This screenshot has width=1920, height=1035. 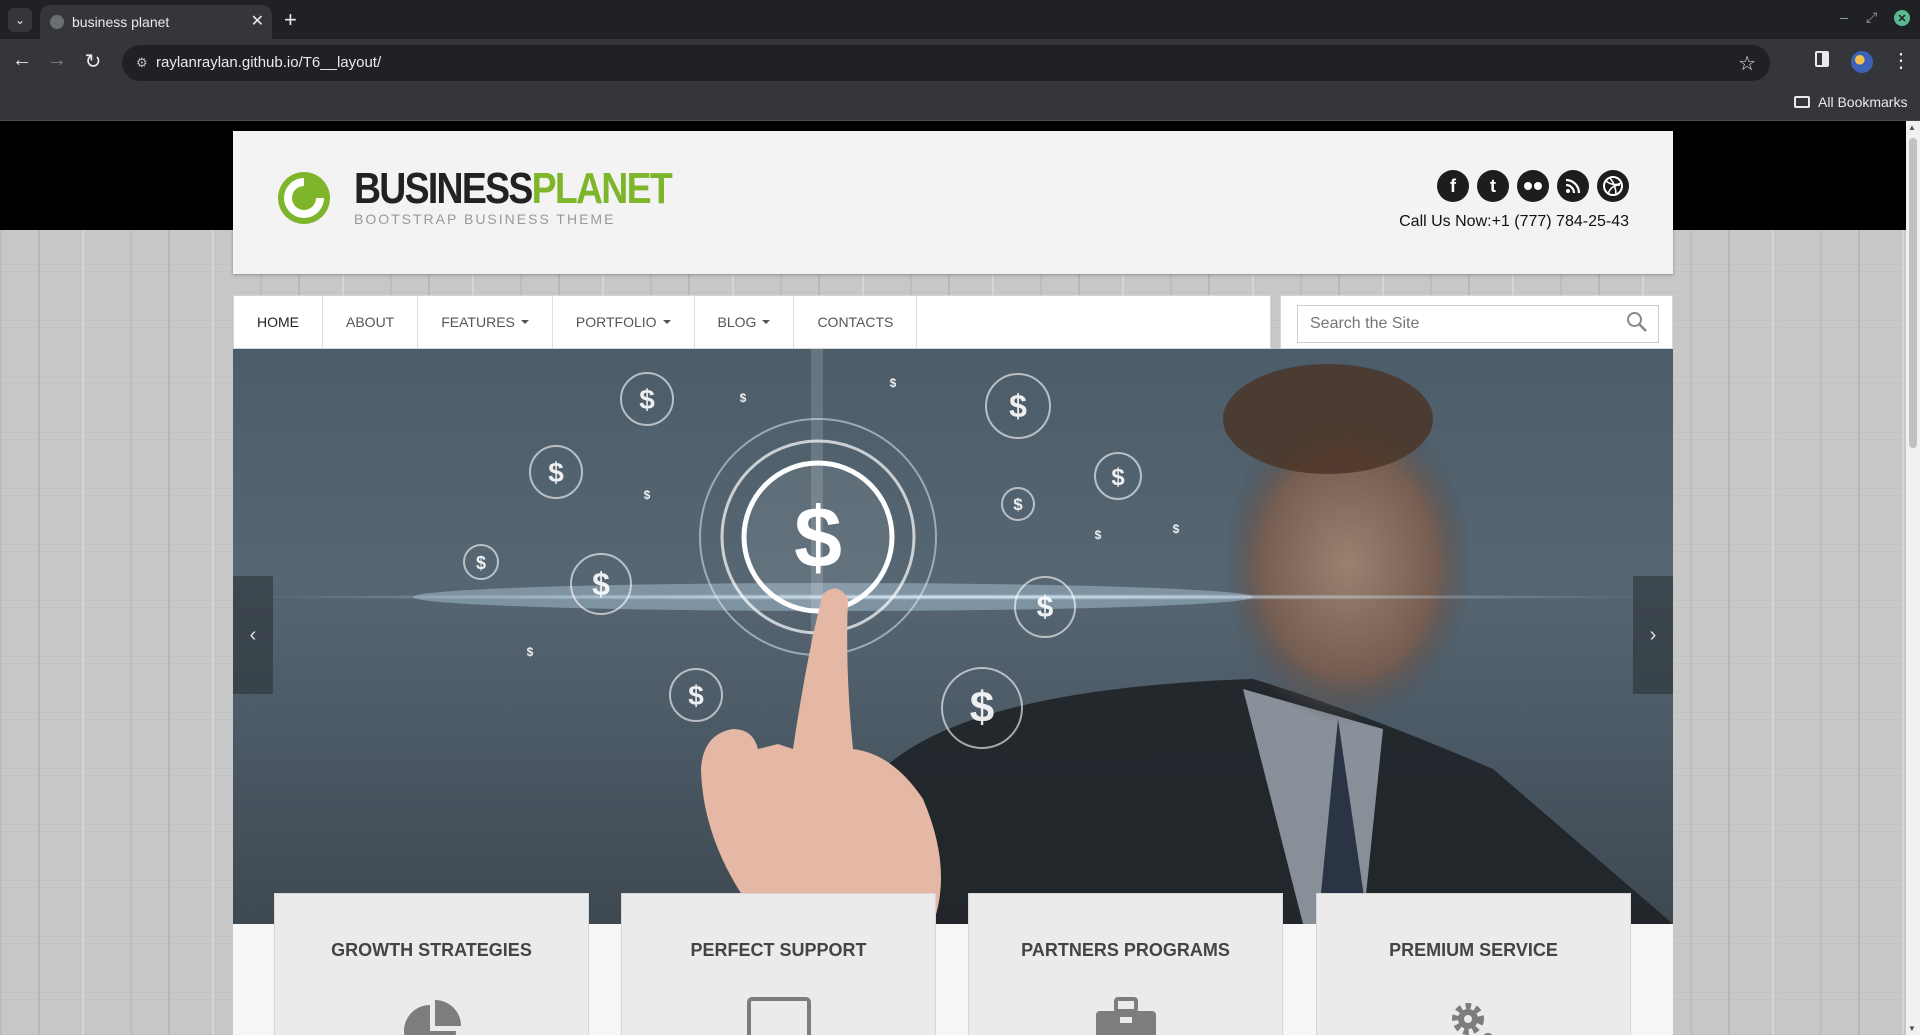 What do you see at coordinates (1573, 186) in the screenshot?
I see `rss-icon` at bounding box center [1573, 186].